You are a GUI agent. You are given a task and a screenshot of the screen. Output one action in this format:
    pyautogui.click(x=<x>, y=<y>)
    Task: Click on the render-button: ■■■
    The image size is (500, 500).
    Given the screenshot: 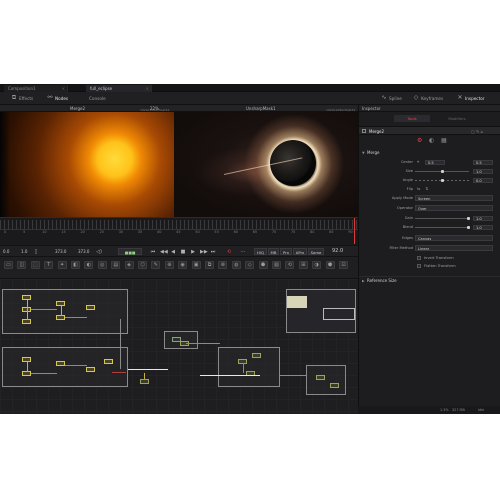 What is the action you would take?
    pyautogui.click(x=130, y=251)
    